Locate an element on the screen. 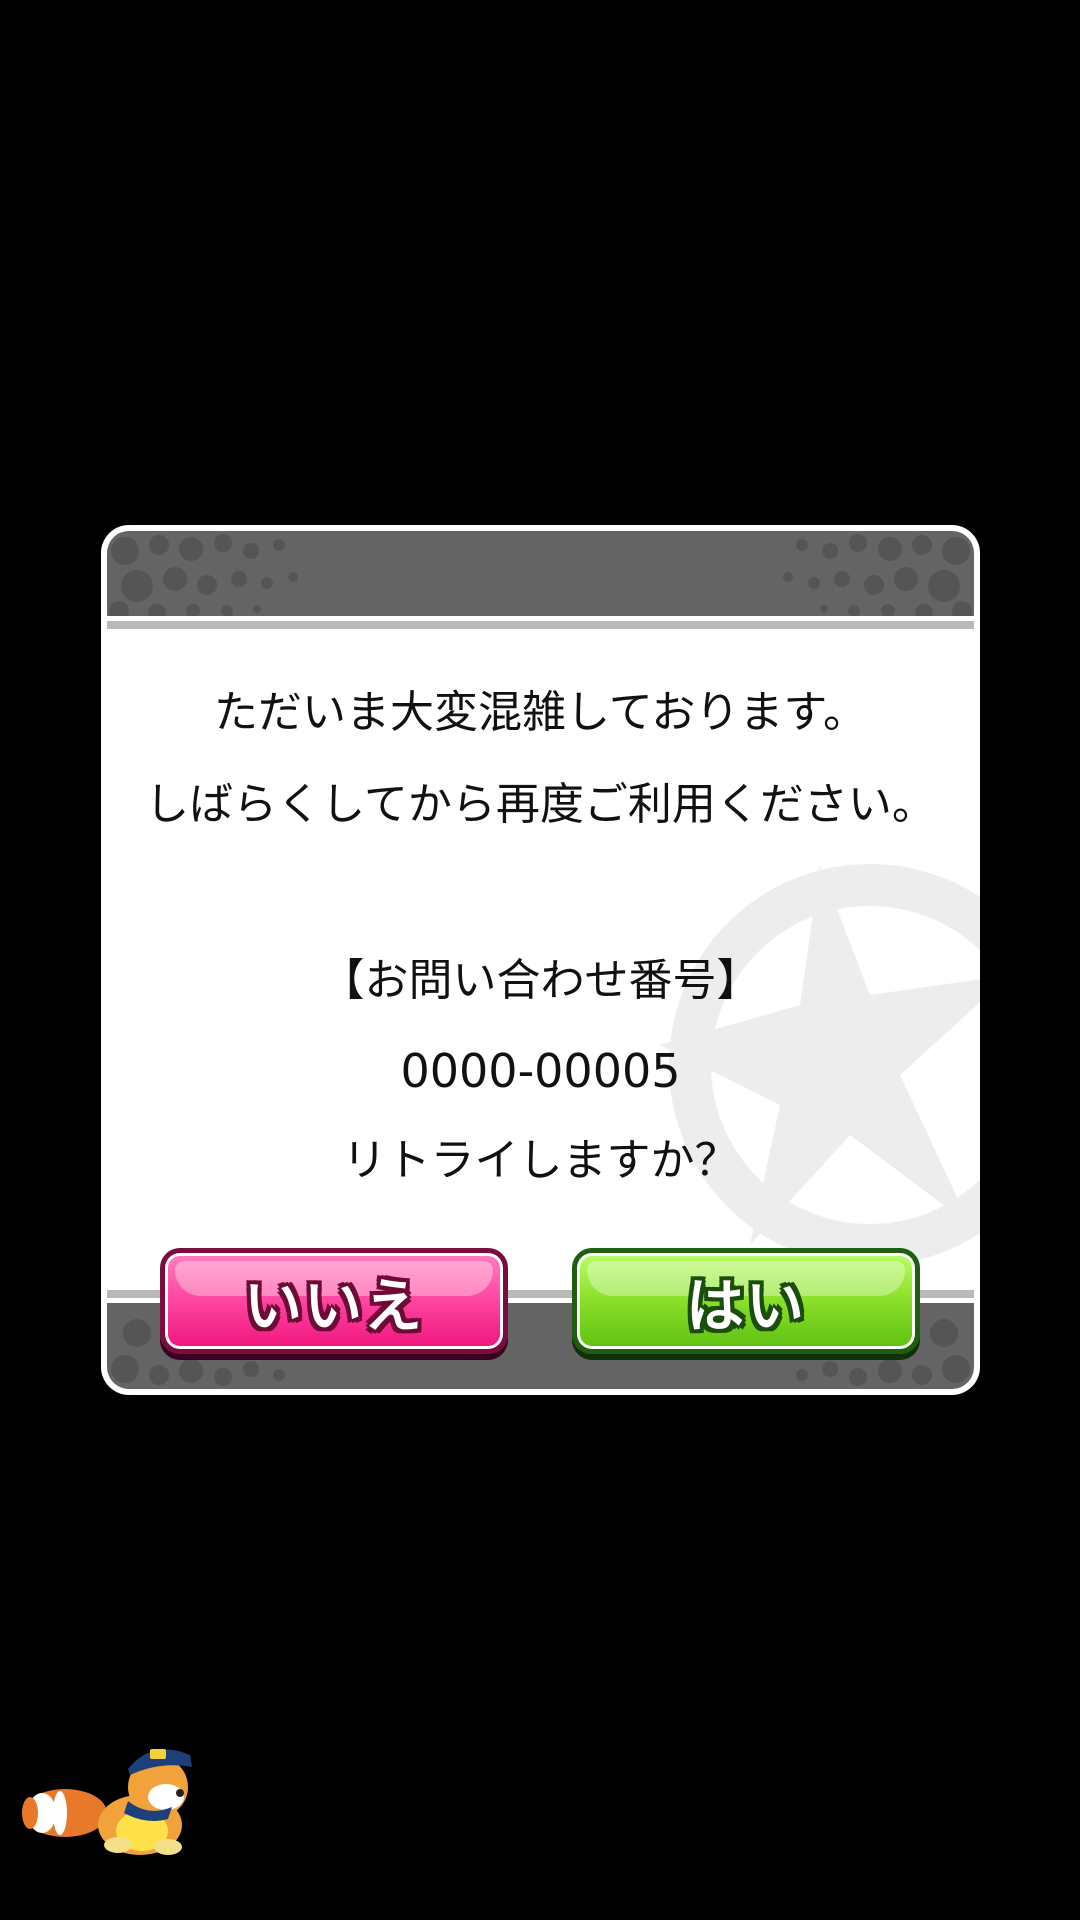 This screenshot has height=1920, width=1080. no-button-label: いいえ is located at coordinates (333, 1306).